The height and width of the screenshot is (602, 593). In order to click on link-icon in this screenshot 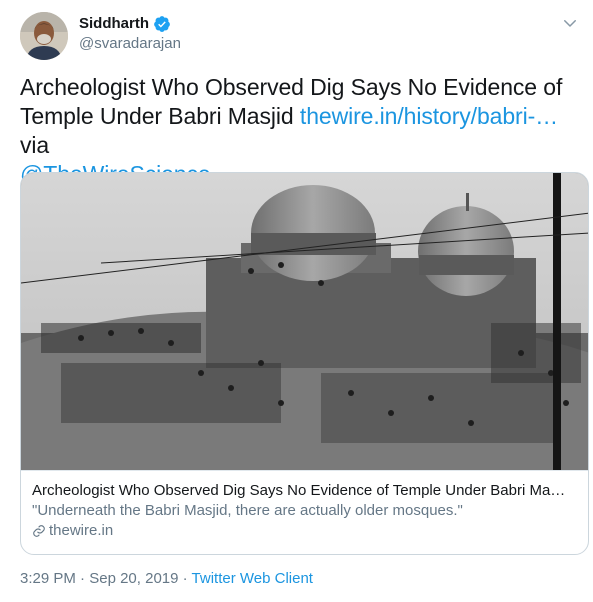, I will do `click(39, 531)`.